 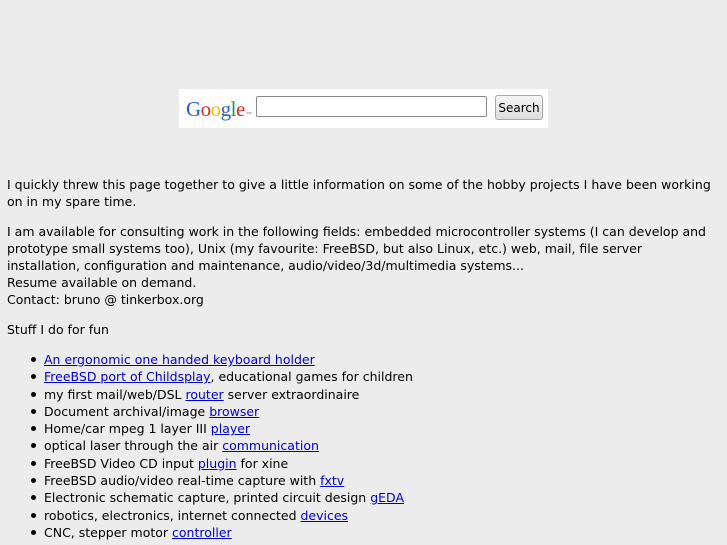 I want to click on list-item-text: my first mail/web/DSL, so click(x=115, y=394).